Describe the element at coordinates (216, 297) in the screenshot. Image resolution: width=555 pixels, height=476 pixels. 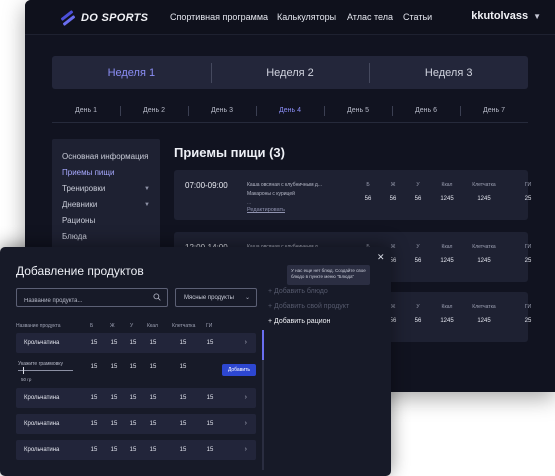
I see `category-select: Мясные продукты ⌄` at that location.